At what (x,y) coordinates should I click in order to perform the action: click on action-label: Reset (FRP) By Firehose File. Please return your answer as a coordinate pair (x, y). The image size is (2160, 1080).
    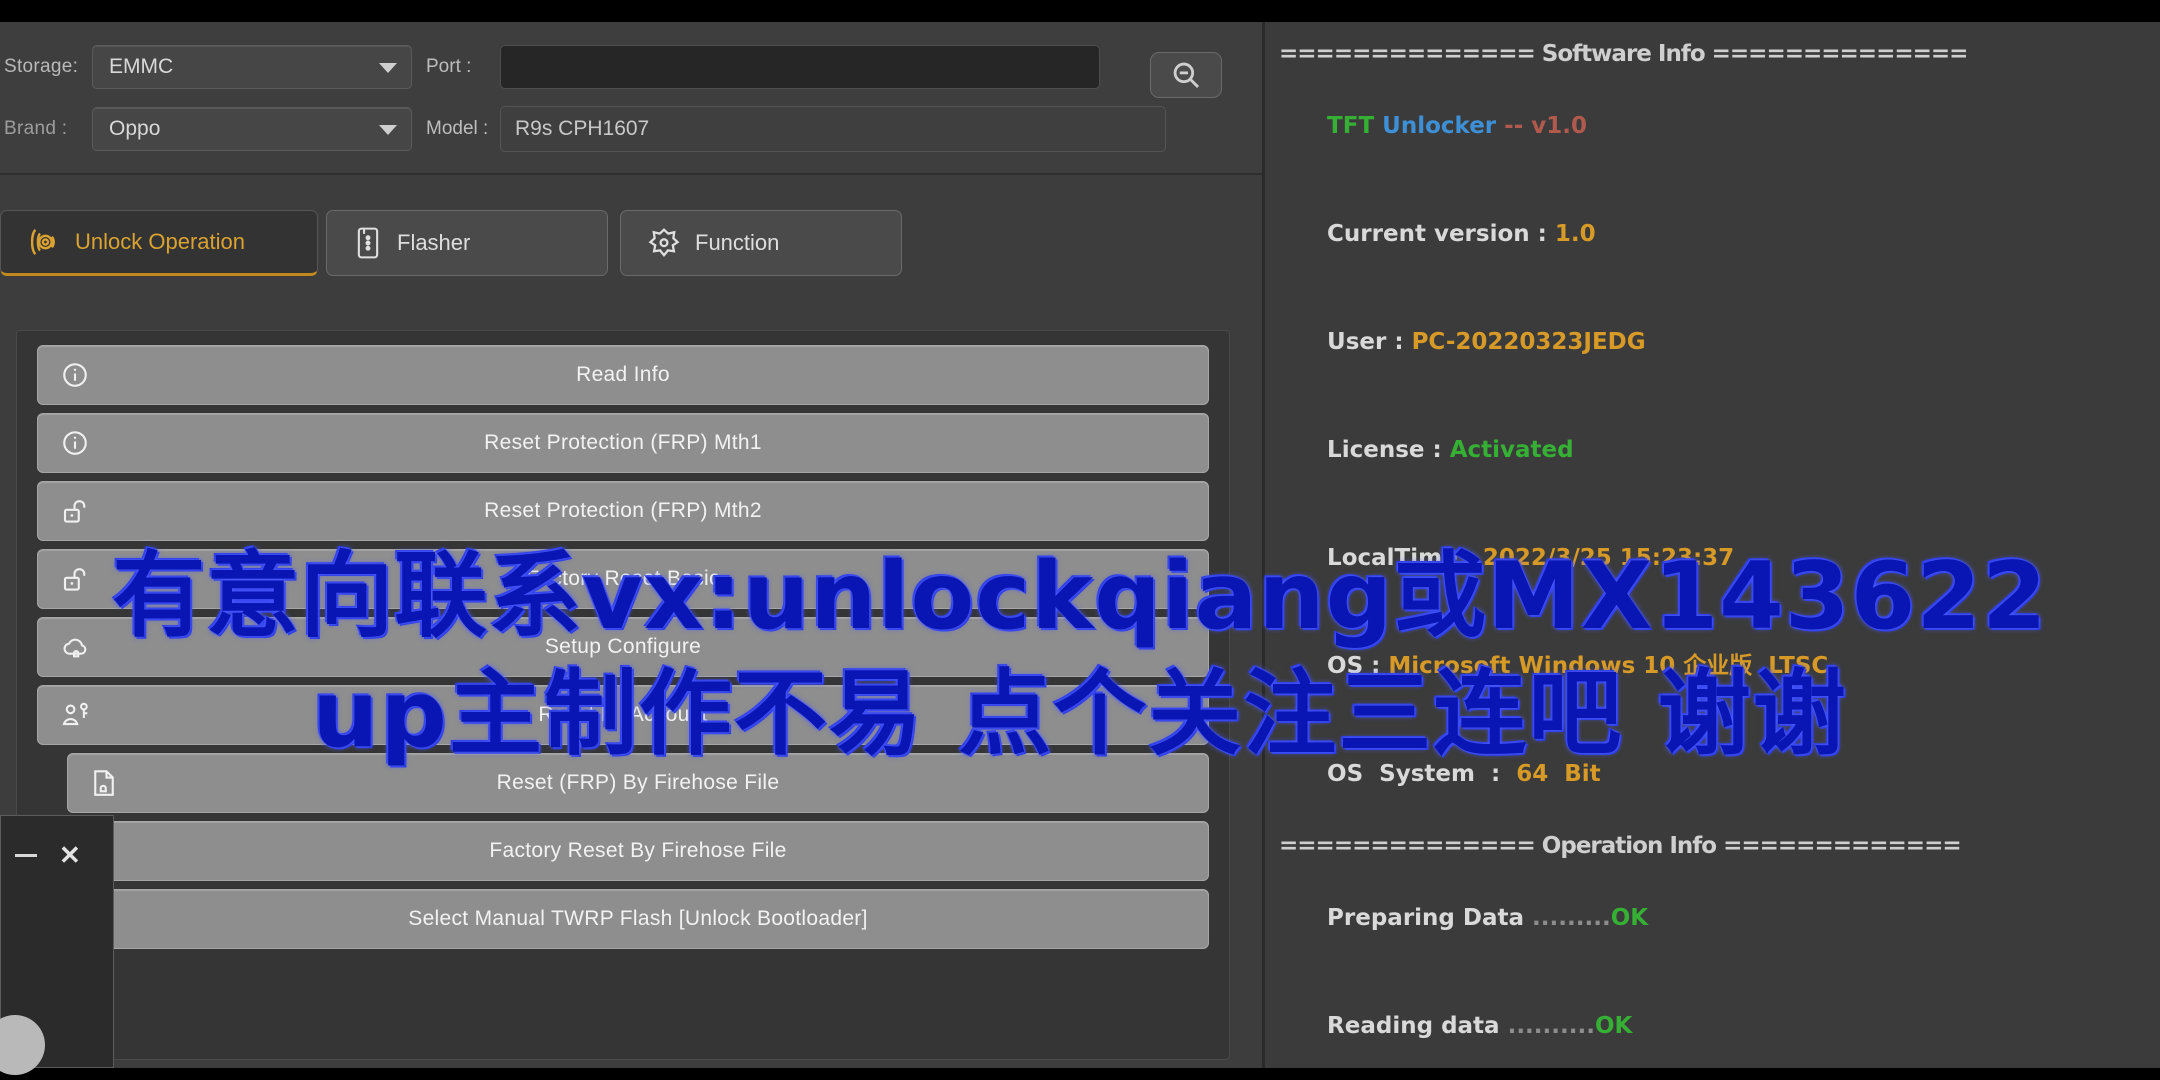
    Looking at the image, I should click on (638, 782).